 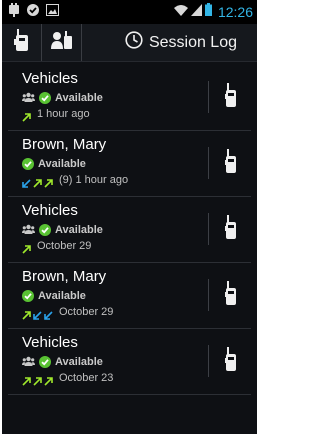 What do you see at coordinates (180, 12) in the screenshot?
I see `wifi-icon` at bounding box center [180, 12].